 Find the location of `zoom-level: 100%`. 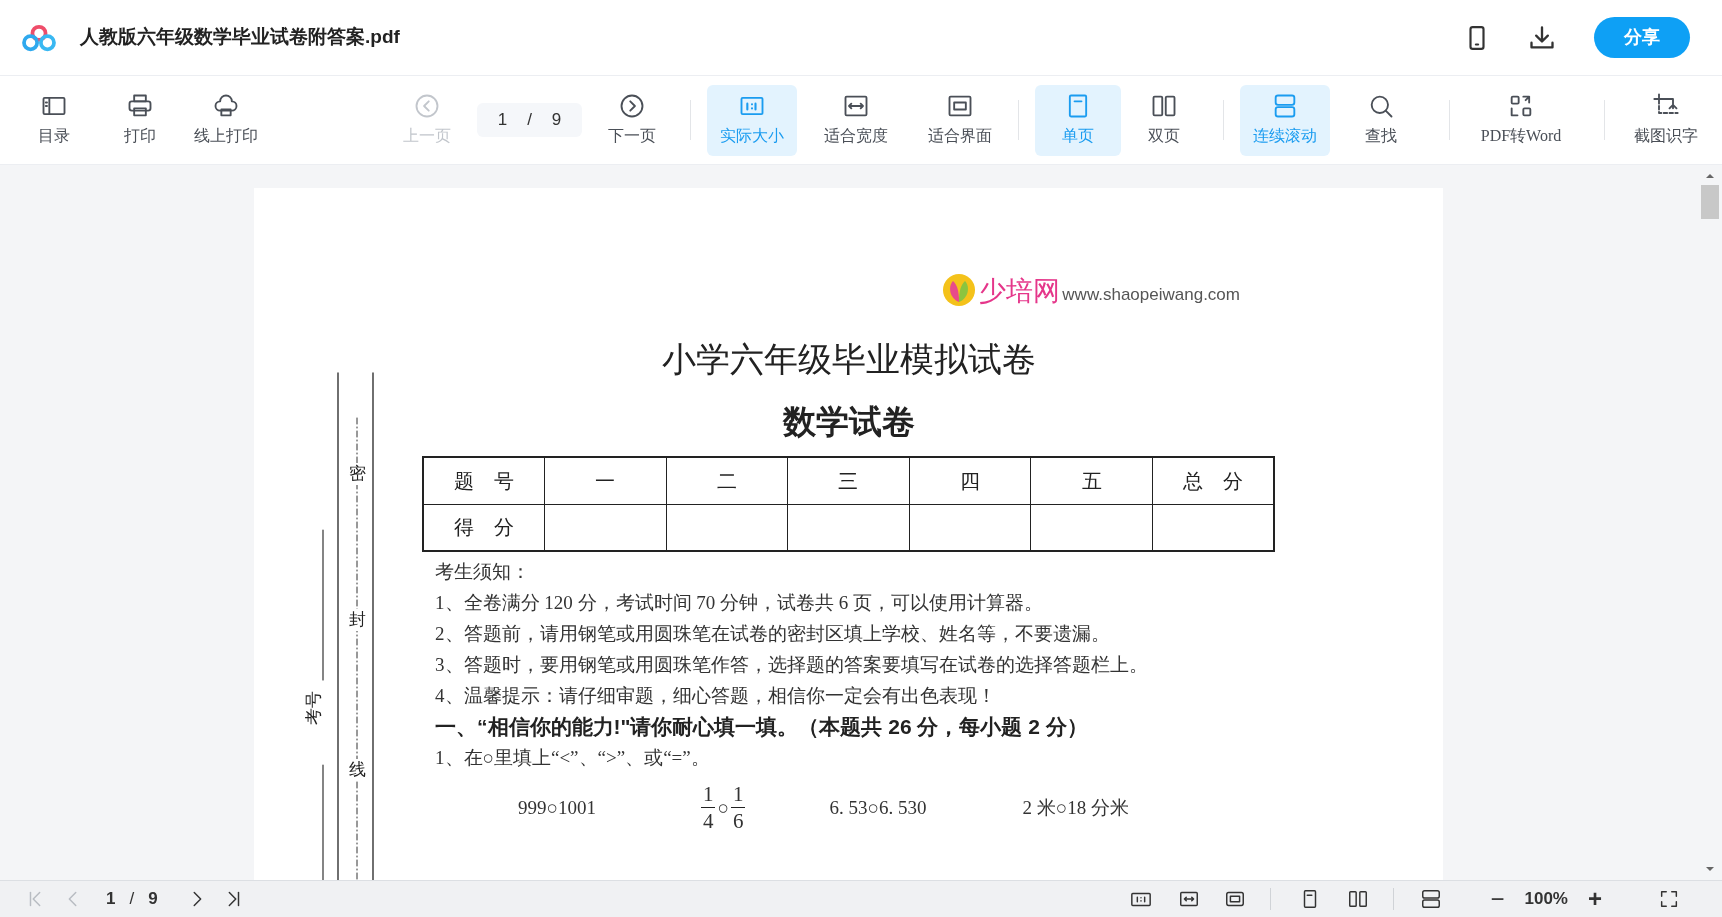

zoom-level: 100% is located at coordinates (1546, 899).